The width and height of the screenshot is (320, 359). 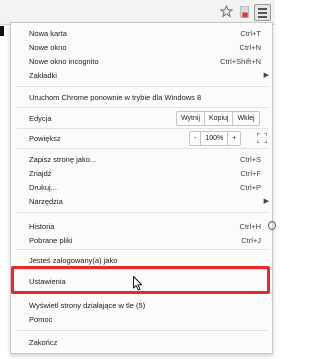 What do you see at coordinates (250, 33) in the screenshot?
I see `menu-item-shortcut: Ctrl+T` at bounding box center [250, 33].